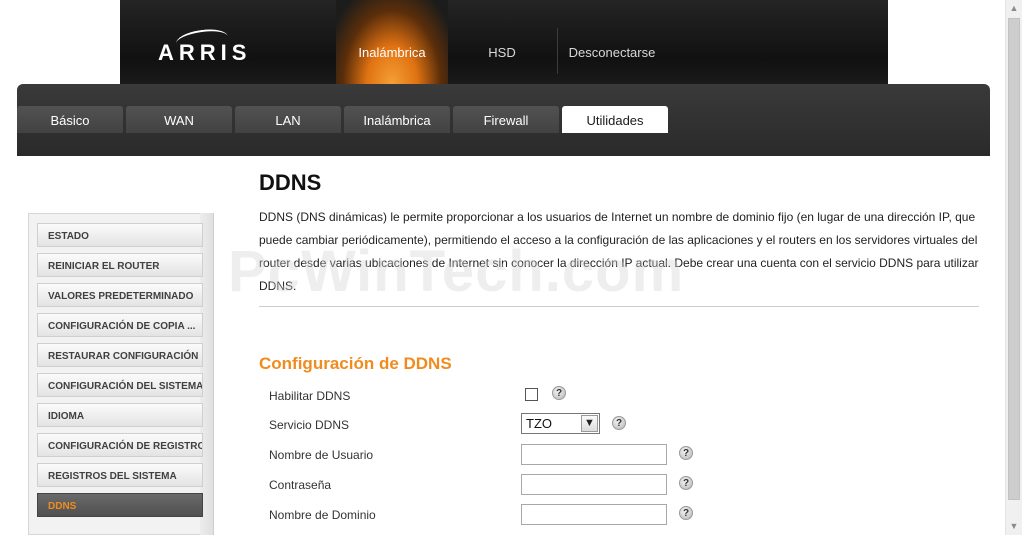 The width and height of the screenshot is (1022, 535). What do you see at coordinates (120, 385) in the screenshot?
I see `sidebar-item-system-config: CONFIGURACIÓN DEL SISTEMA` at bounding box center [120, 385].